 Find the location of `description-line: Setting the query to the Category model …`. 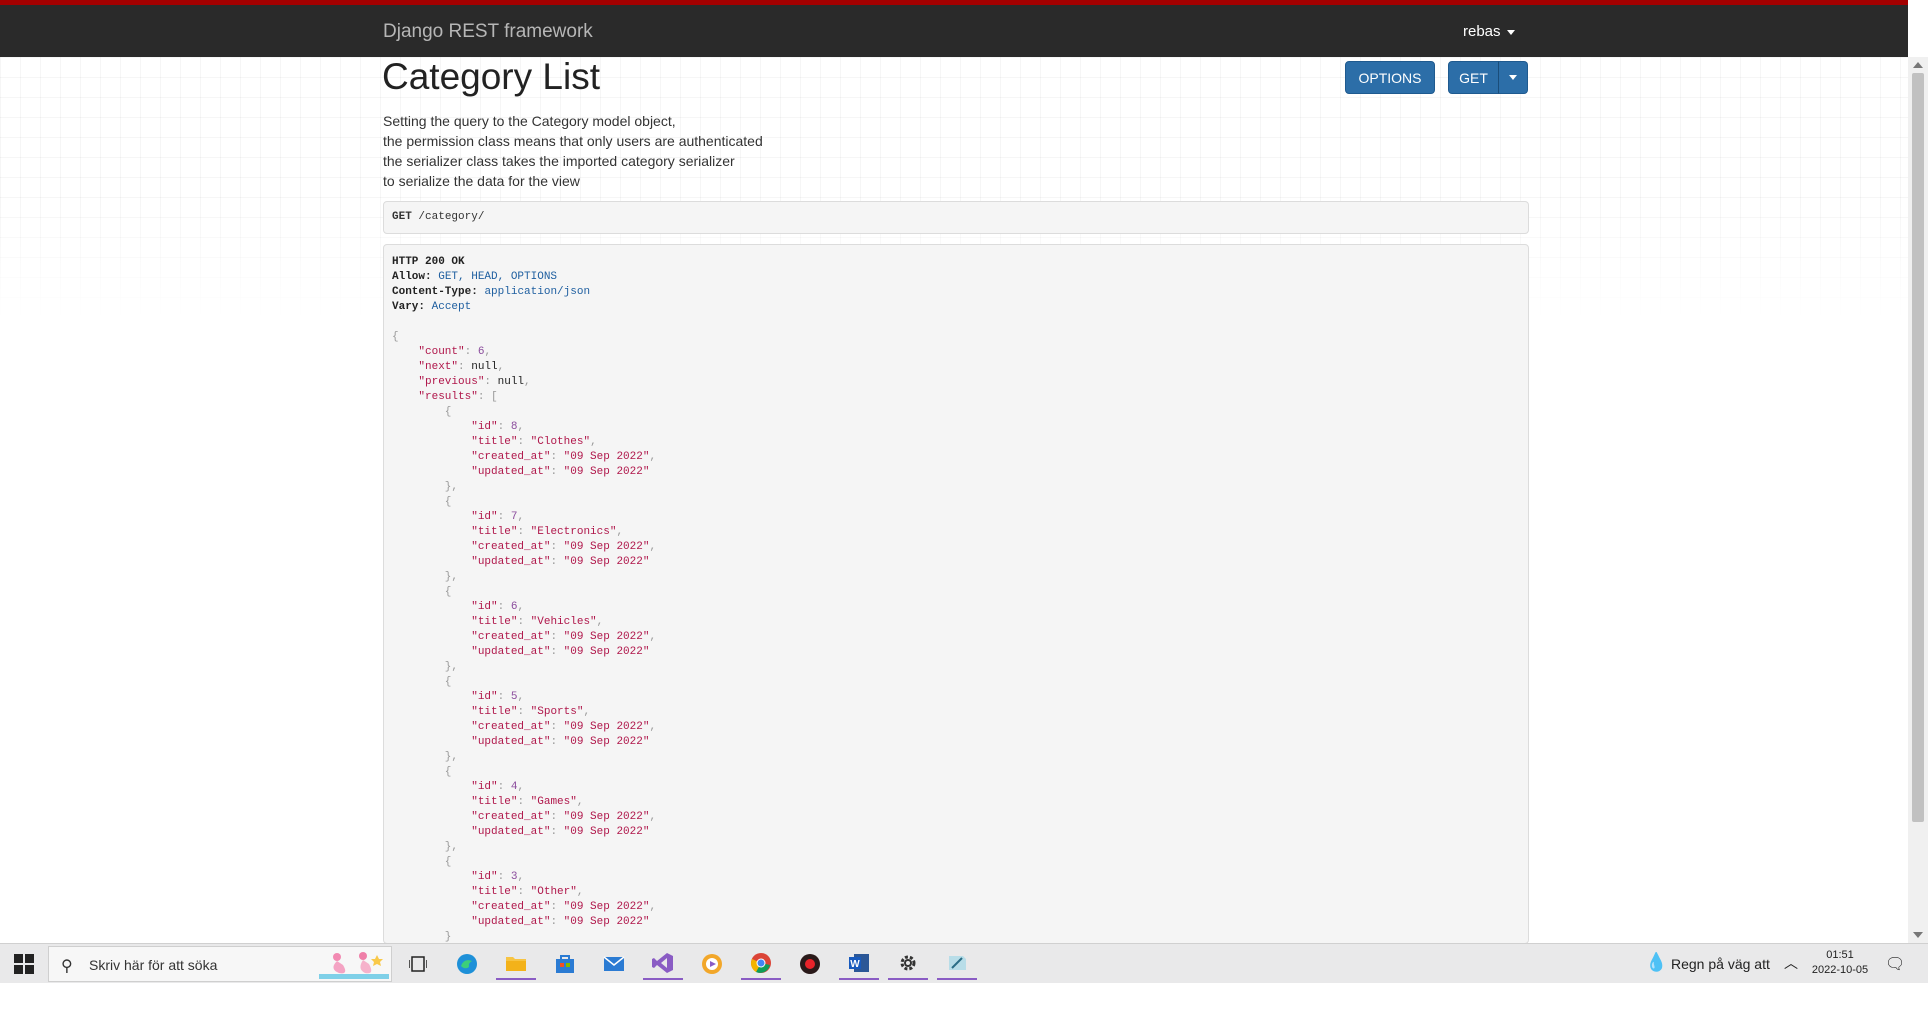

description-line: Setting the query to the Category model … is located at coordinates (529, 121).